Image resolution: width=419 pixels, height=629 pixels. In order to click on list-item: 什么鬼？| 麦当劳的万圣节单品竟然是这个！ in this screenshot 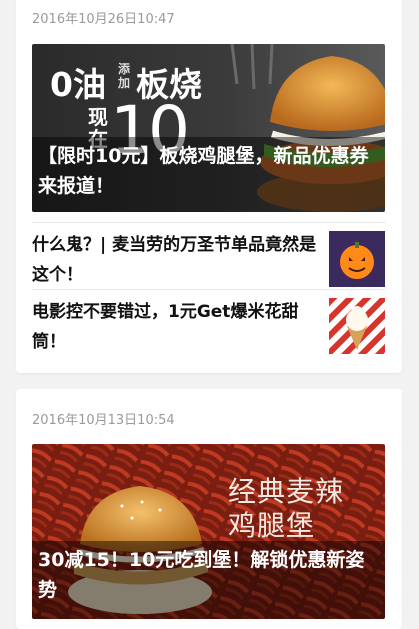, I will do `click(208, 255)`.